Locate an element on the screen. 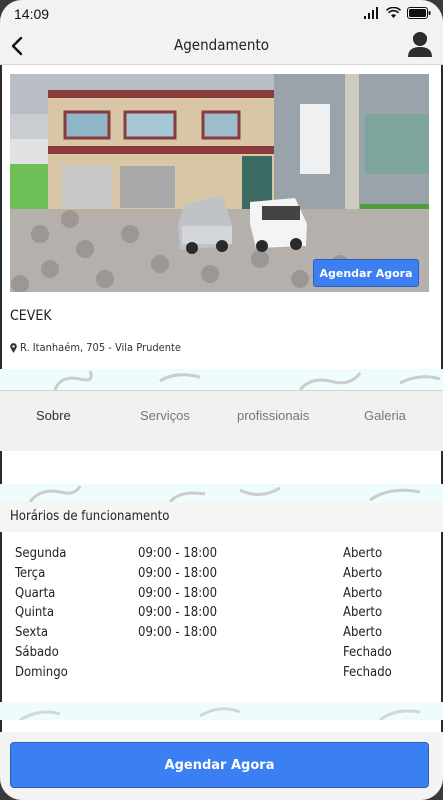 This screenshot has height=800, width=443. tab-galeria: Galeria is located at coordinates (385, 415).